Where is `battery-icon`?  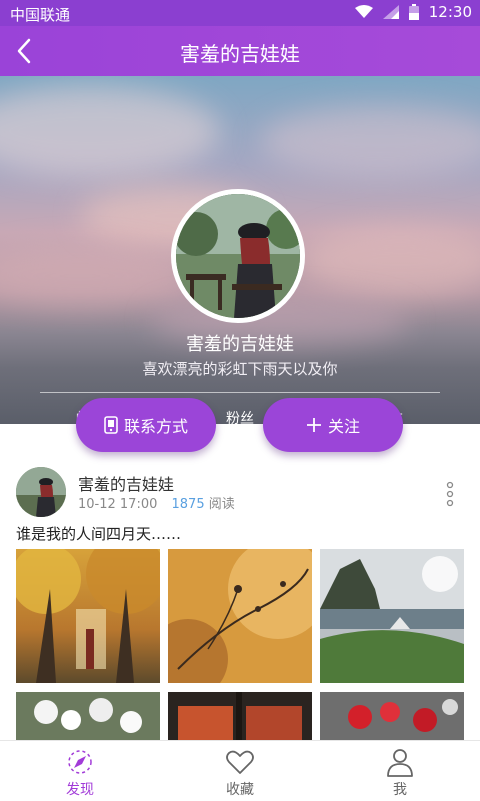 battery-icon is located at coordinates (413, 12).